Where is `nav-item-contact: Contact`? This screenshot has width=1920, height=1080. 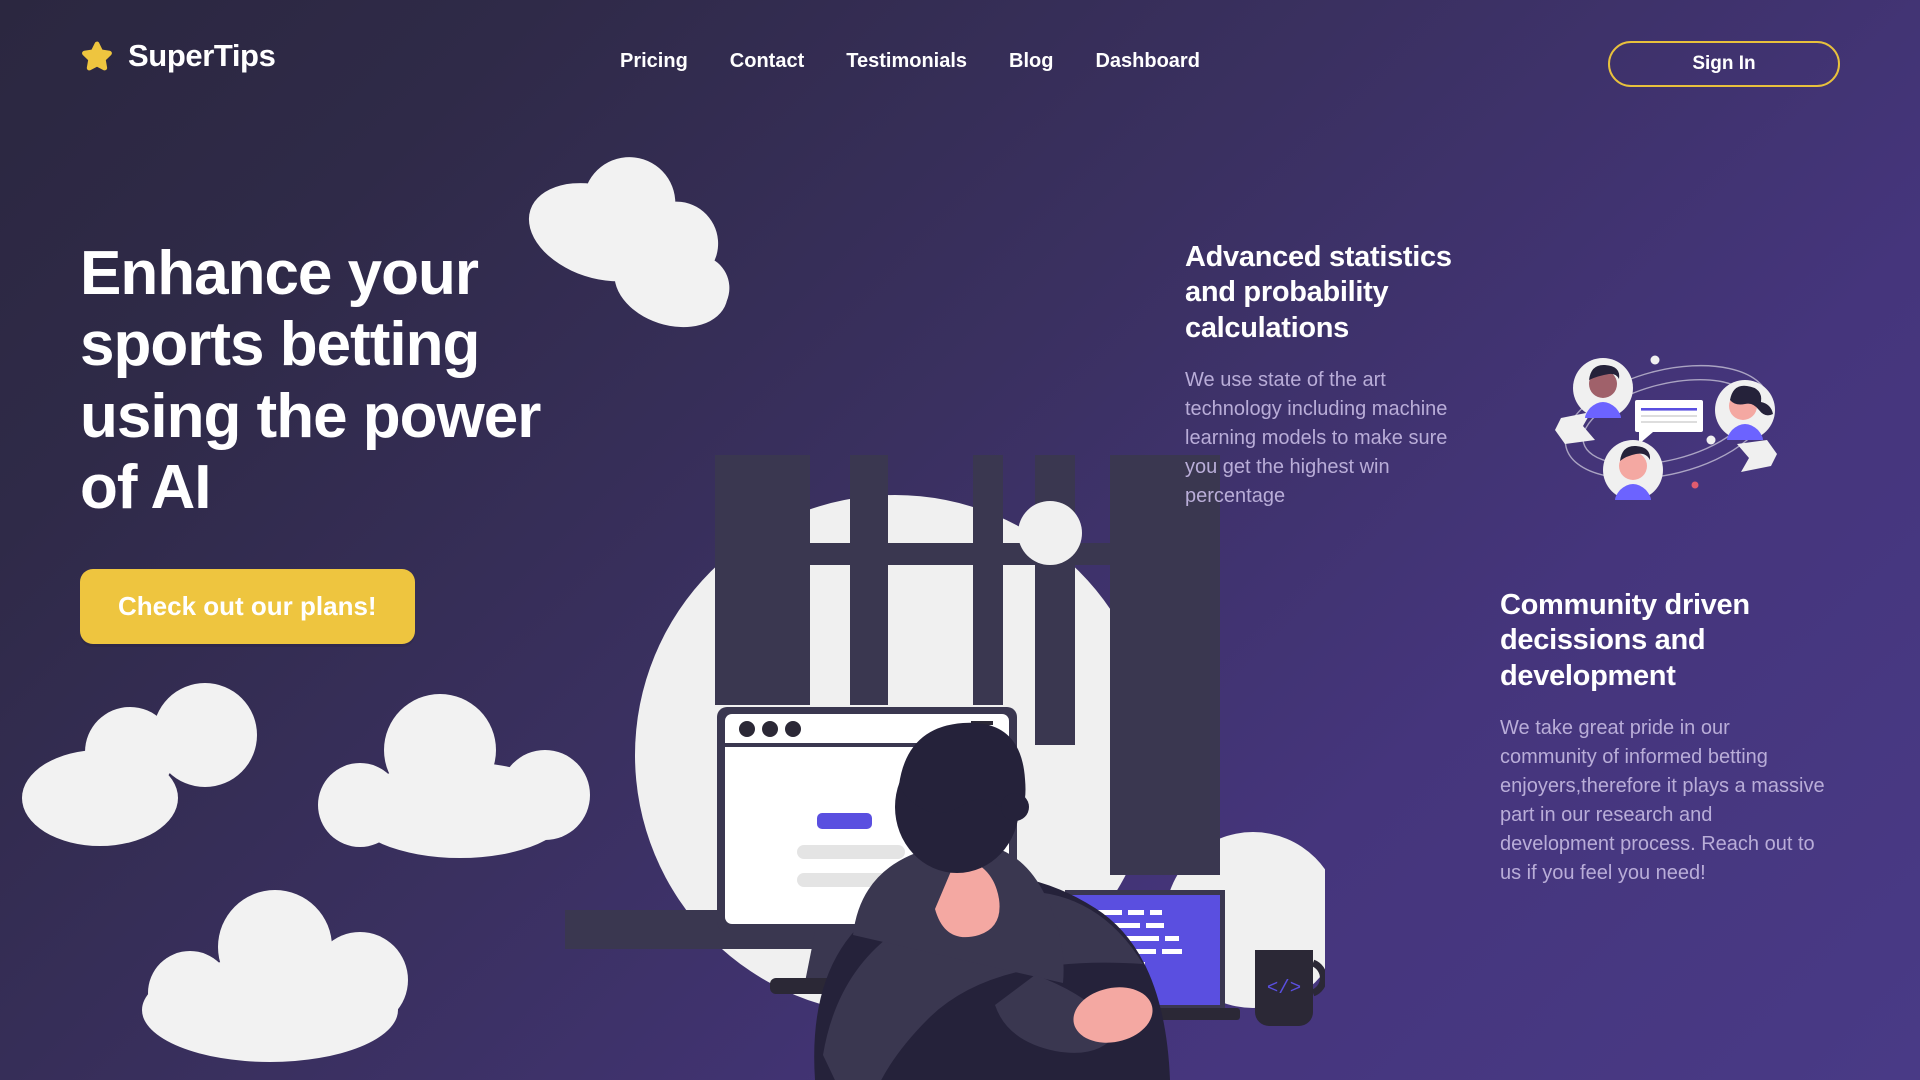
nav-item-contact: Contact is located at coordinates (767, 61).